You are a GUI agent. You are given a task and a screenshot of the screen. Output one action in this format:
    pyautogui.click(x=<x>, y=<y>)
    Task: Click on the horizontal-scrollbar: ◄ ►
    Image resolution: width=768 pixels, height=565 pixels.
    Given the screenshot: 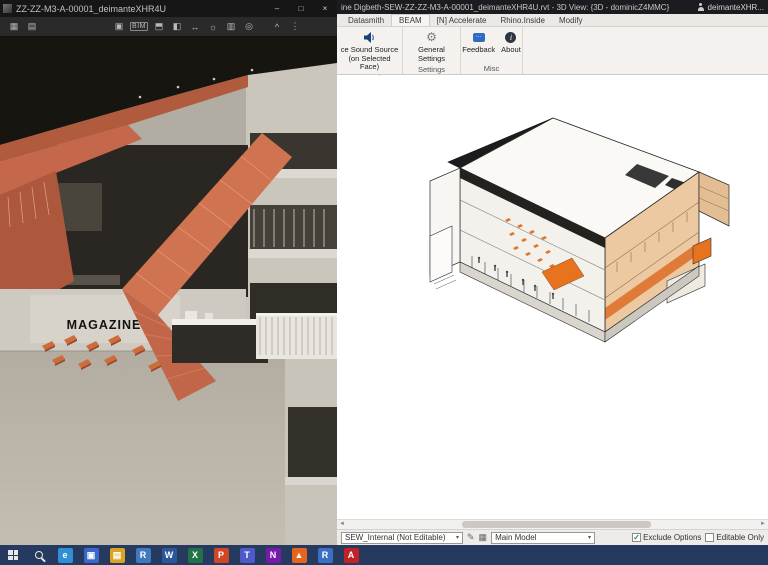 What is the action you would take?
    pyautogui.click(x=552, y=524)
    